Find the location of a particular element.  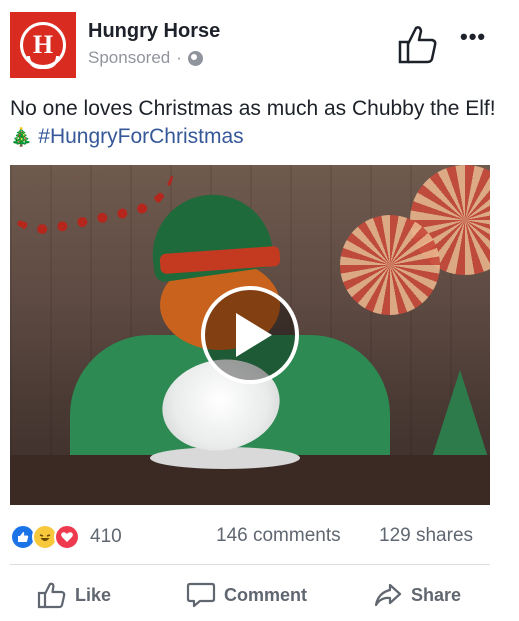

comment-icon is located at coordinates (201, 595).